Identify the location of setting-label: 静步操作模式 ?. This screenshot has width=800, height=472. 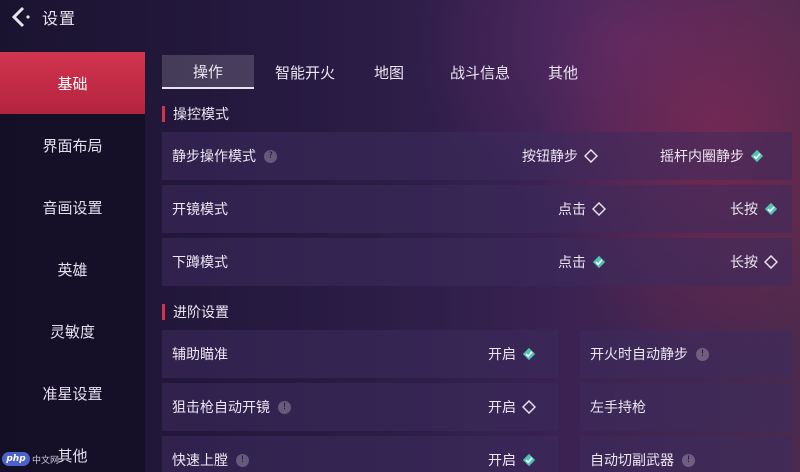
(224, 156).